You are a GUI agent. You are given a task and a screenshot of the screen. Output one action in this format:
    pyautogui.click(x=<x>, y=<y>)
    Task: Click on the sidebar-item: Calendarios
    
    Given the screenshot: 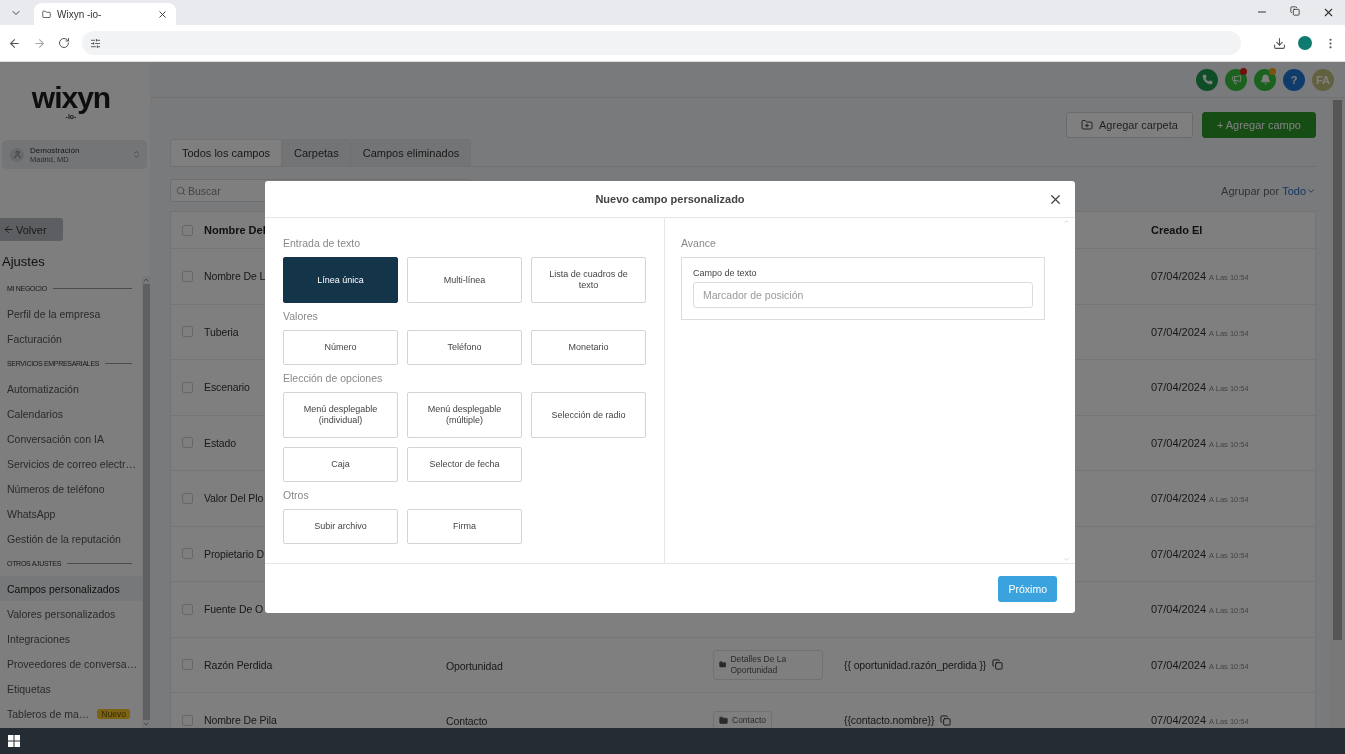 What is the action you would take?
    pyautogui.click(x=71, y=413)
    